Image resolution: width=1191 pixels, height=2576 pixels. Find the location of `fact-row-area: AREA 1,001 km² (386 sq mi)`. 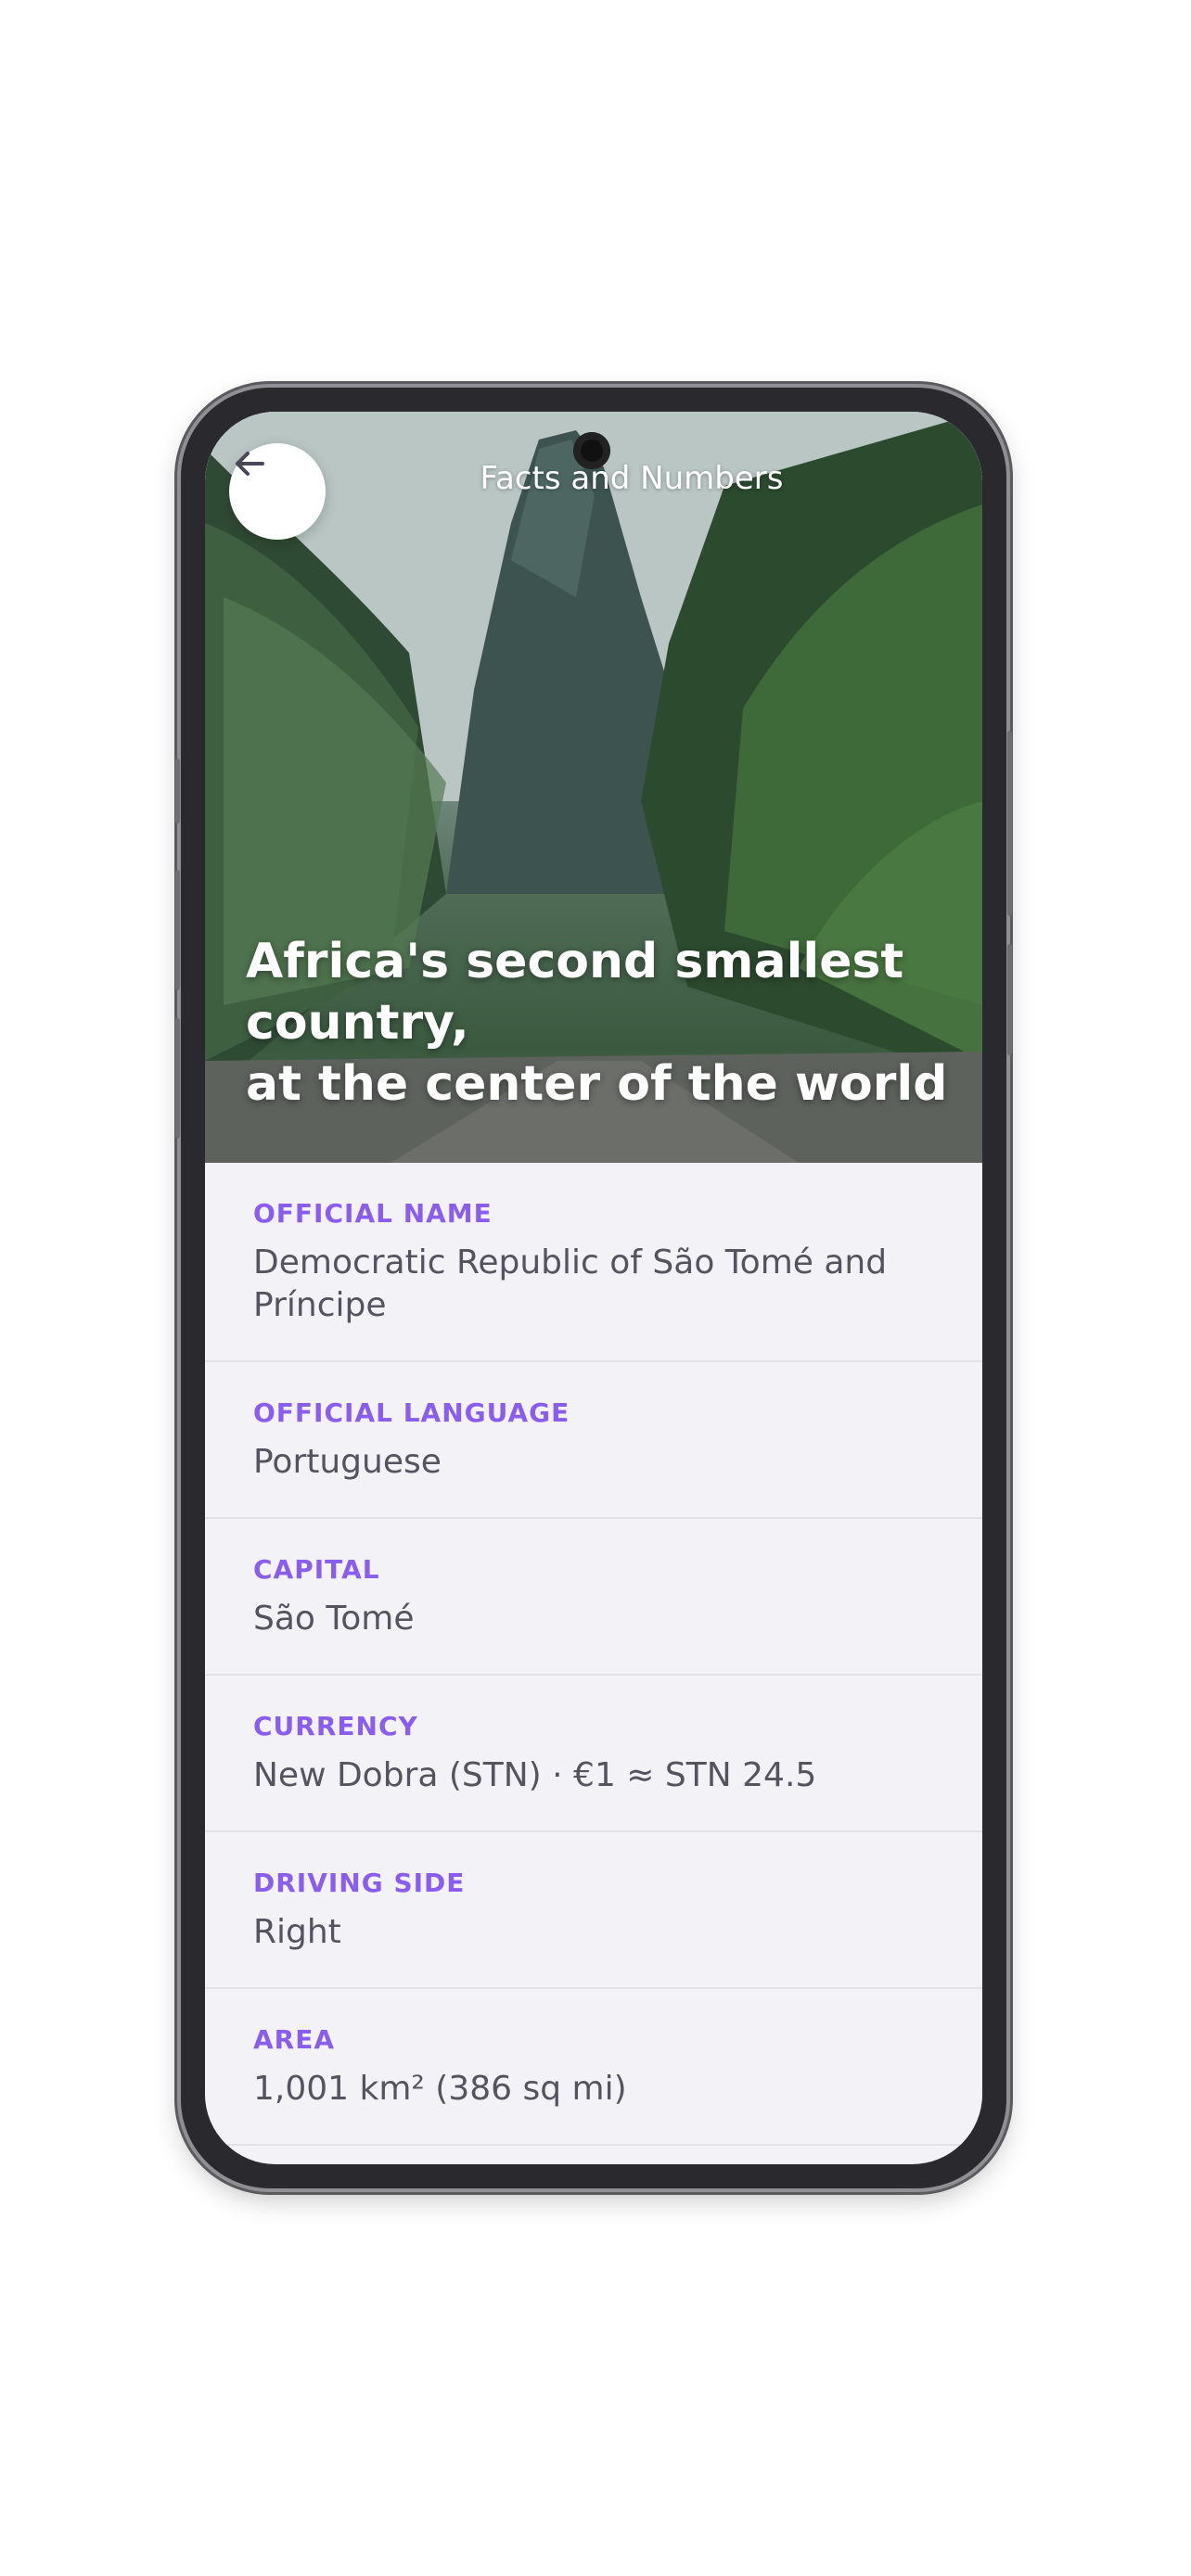

fact-row-area: AREA 1,001 km² (386 sq mi) is located at coordinates (593, 2067).